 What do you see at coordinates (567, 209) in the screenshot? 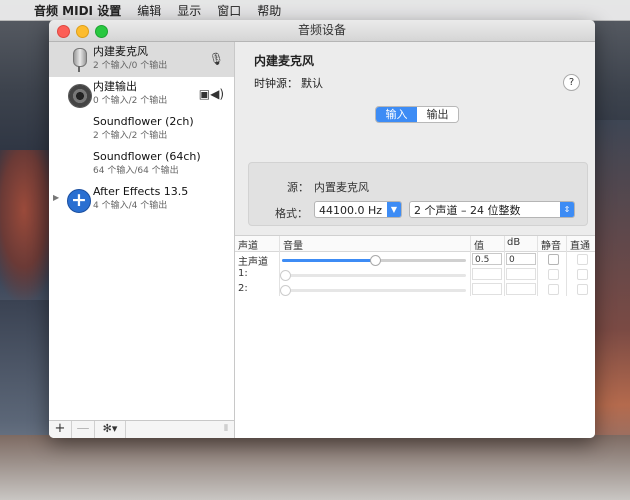
I see `chevron-updown-icon: ⇕` at bounding box center [567, 209].